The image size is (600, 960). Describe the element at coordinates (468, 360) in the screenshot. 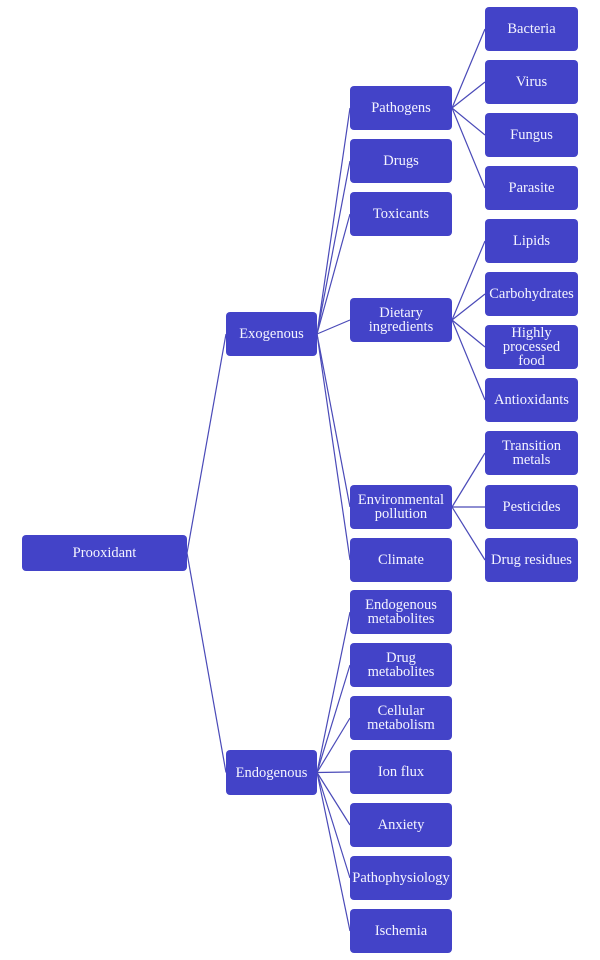

I see `link-dietary-ingredients-antioxidants` at that location.